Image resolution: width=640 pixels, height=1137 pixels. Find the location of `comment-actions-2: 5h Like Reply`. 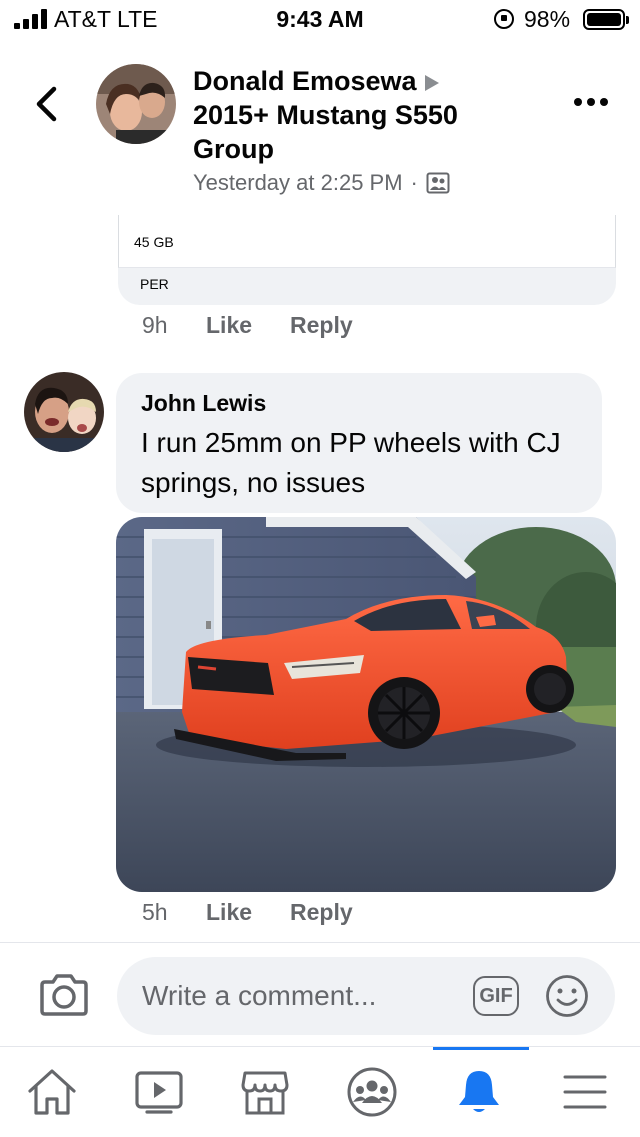

comment-actions-2: 5h Like Reply is located at coordinates (247, 912).